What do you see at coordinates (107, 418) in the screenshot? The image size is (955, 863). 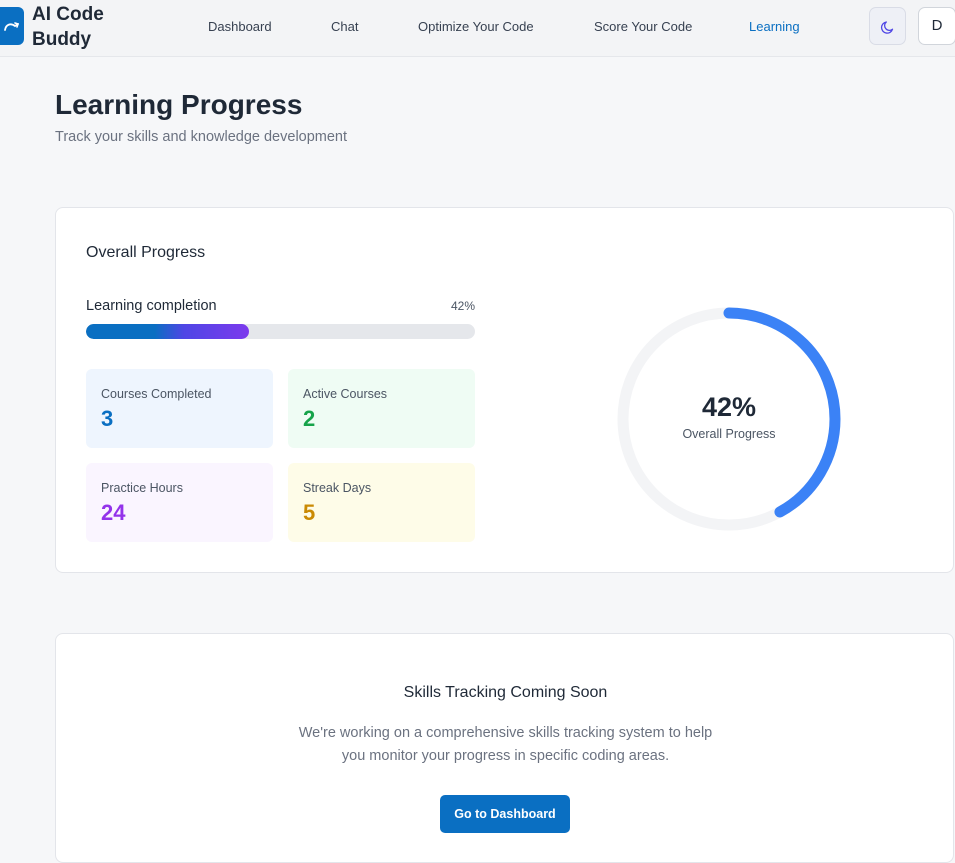 I see `stat-value: 3` at bounding box center [107, 418].